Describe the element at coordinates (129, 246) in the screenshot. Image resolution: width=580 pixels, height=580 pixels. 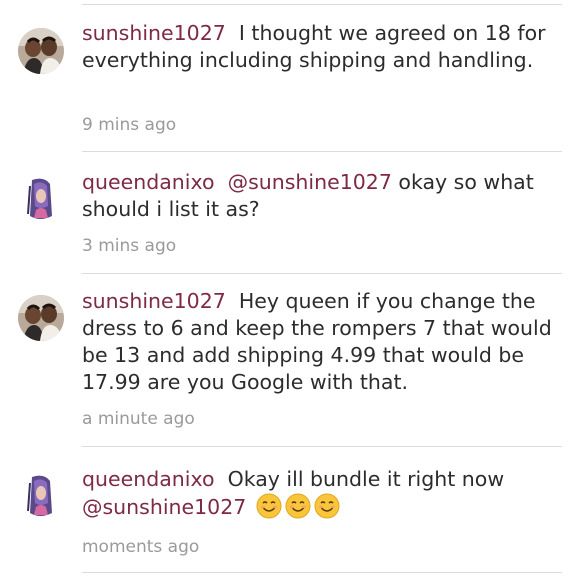
I see `comment-timestamp: 3 mins ago` at that location.